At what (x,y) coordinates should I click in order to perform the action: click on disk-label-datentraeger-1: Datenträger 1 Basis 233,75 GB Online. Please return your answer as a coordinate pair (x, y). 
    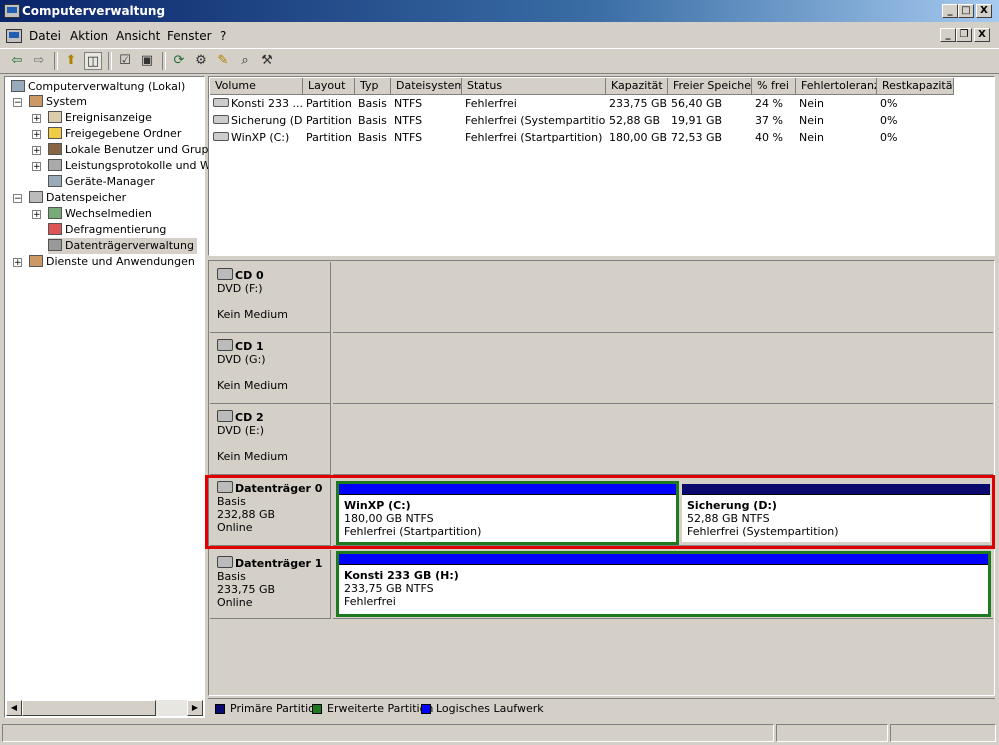
    Looking at the image, I should click on (270, 584).